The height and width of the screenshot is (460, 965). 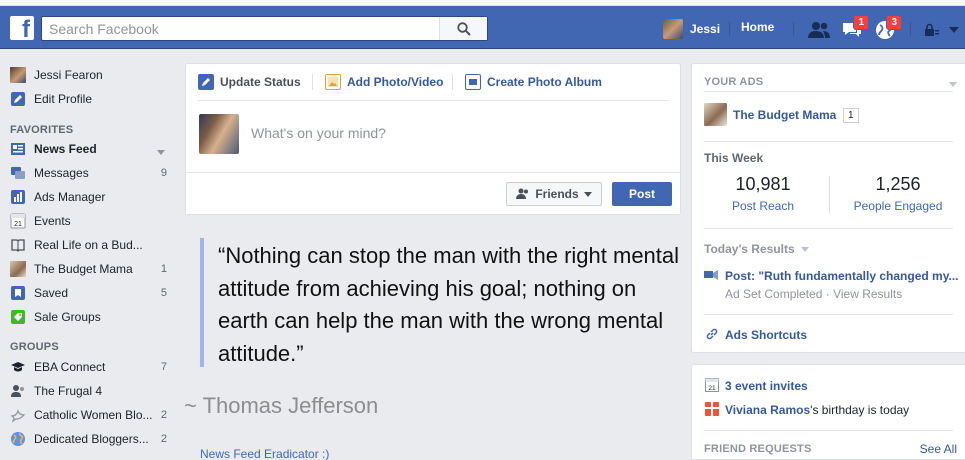 I want to click on tab-label: Update Status, so click(x=260, y=82).